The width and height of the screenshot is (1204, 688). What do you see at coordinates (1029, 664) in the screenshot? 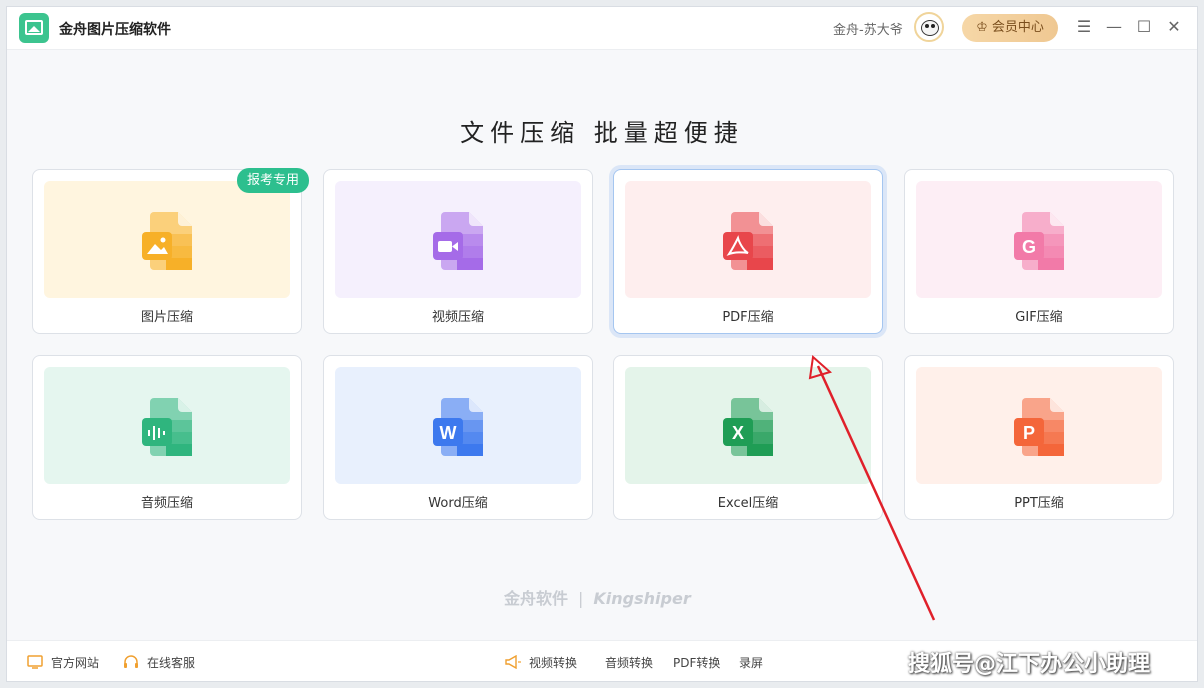
I see `source-watermark-text: 搜狐号@江下办公小助理` at bounding box center [1029, 664].